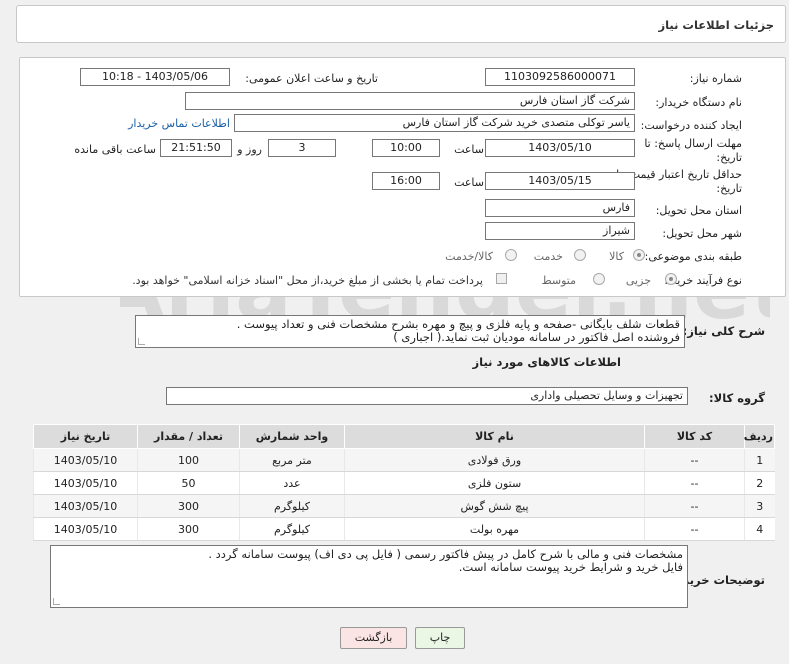 The image size is (789, 664). Describe the element at coordinates (188, 483) in the screenshot. I see `cell-qty: 50` at that location.